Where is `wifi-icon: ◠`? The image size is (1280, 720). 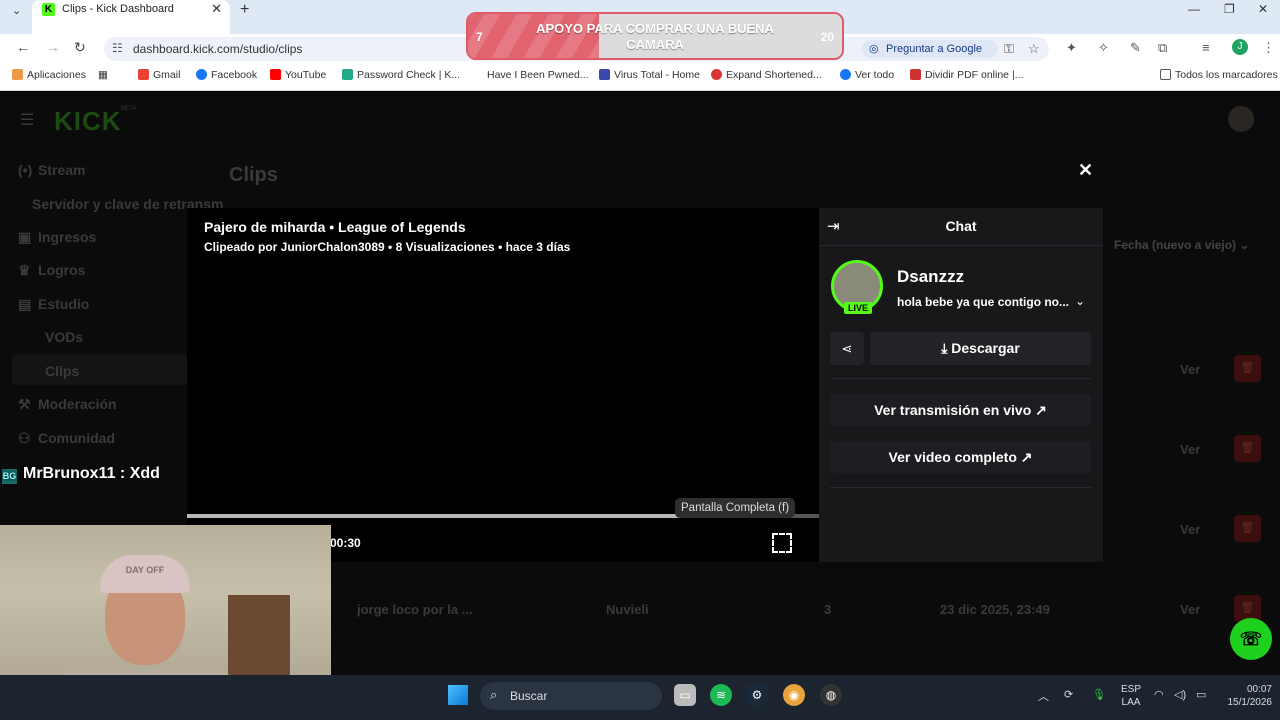
wifi-icon: ◠ is located at coordinates (1159, 694).